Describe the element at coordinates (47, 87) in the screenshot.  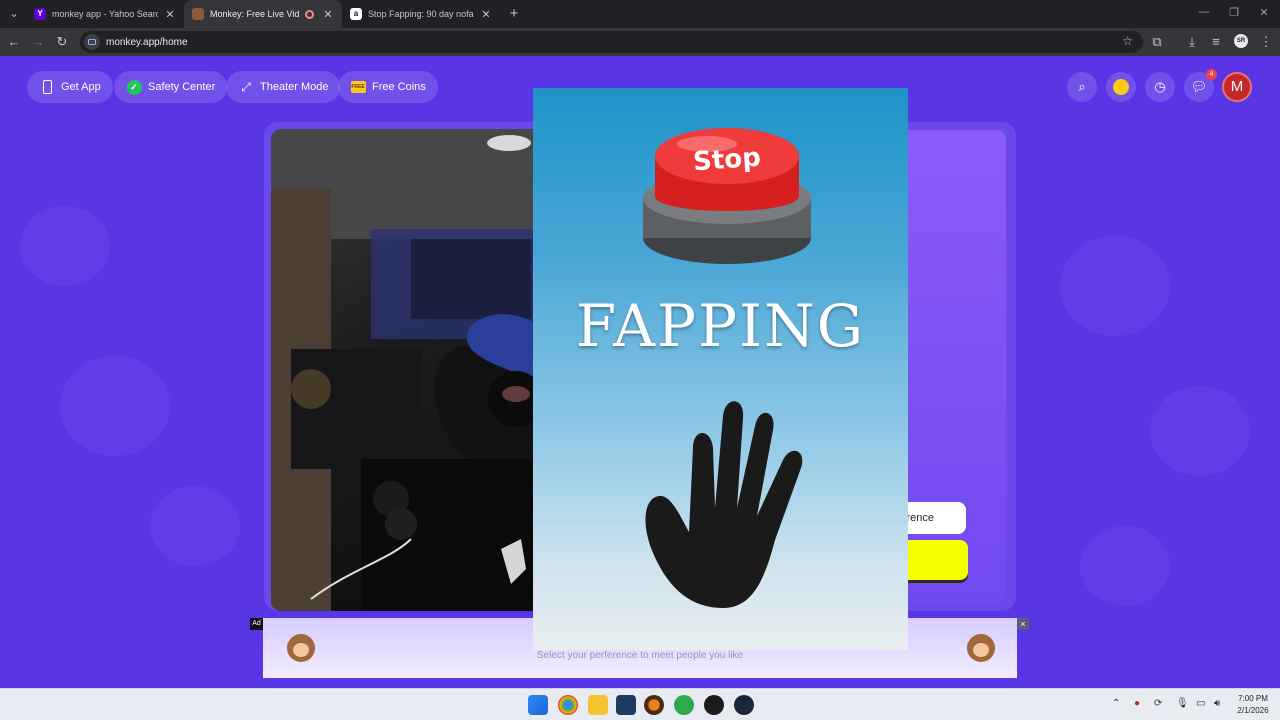
I see `phone-icon` at that location.